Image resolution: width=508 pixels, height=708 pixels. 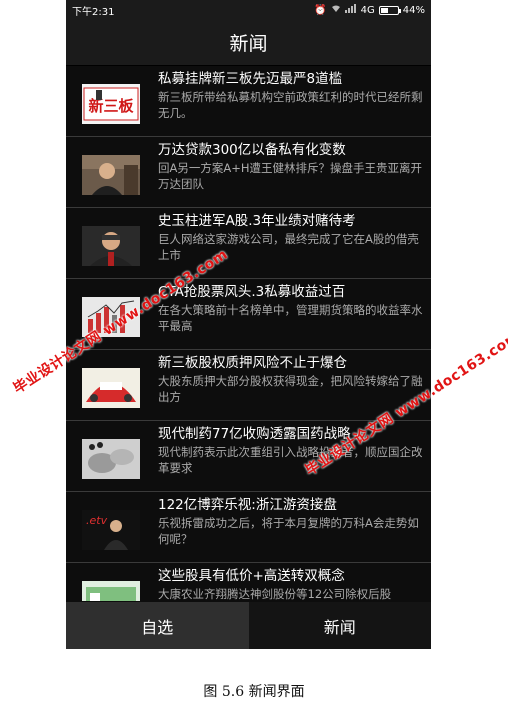 What do you see at coordinates (254, 692) in the screenshot?
I see `figure-caption: 图 5.6 新闻界面` at bounding box center [254, 692].